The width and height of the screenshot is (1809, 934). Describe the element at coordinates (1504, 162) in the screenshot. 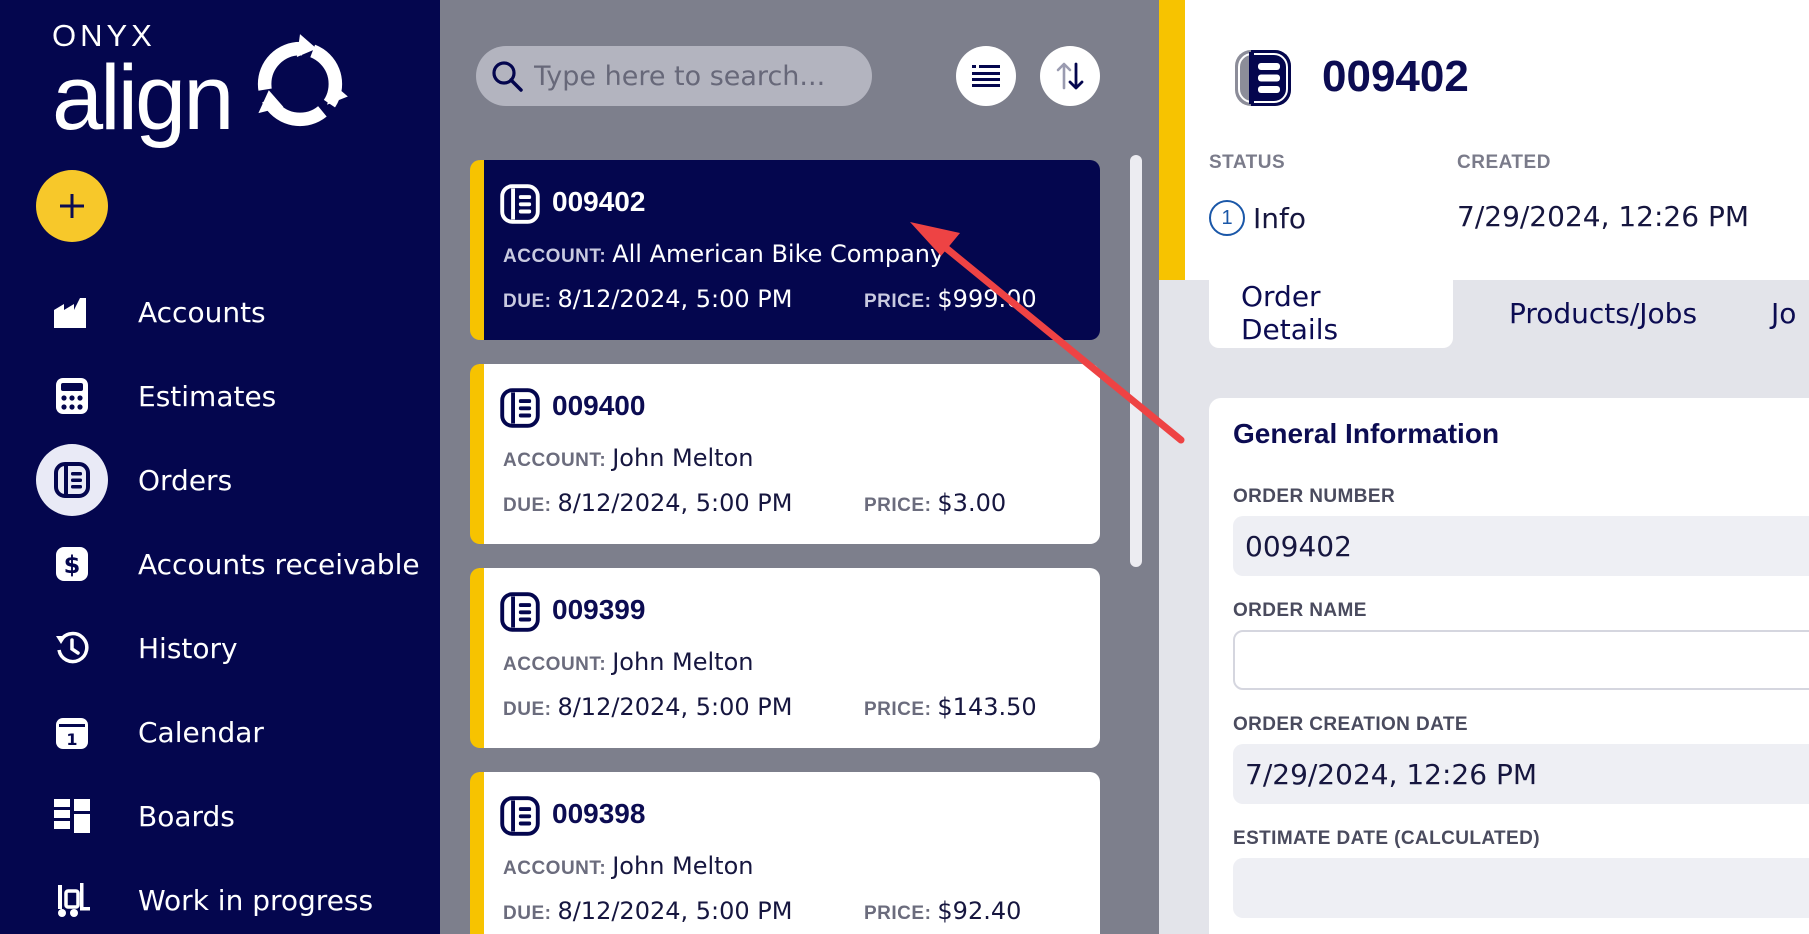

I see `created-label: CREATED` at that location.